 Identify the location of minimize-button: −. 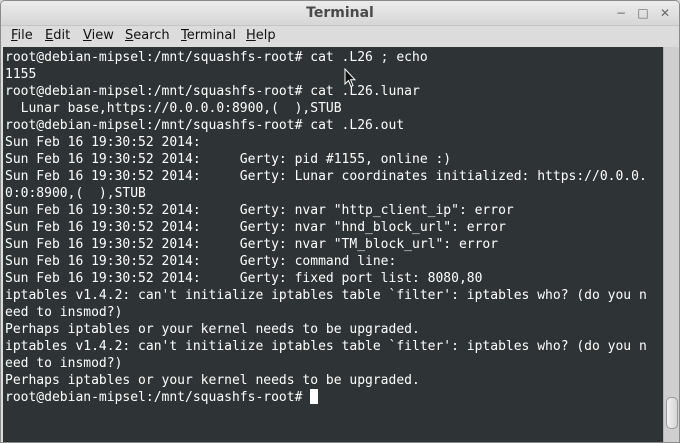
(621, 13).